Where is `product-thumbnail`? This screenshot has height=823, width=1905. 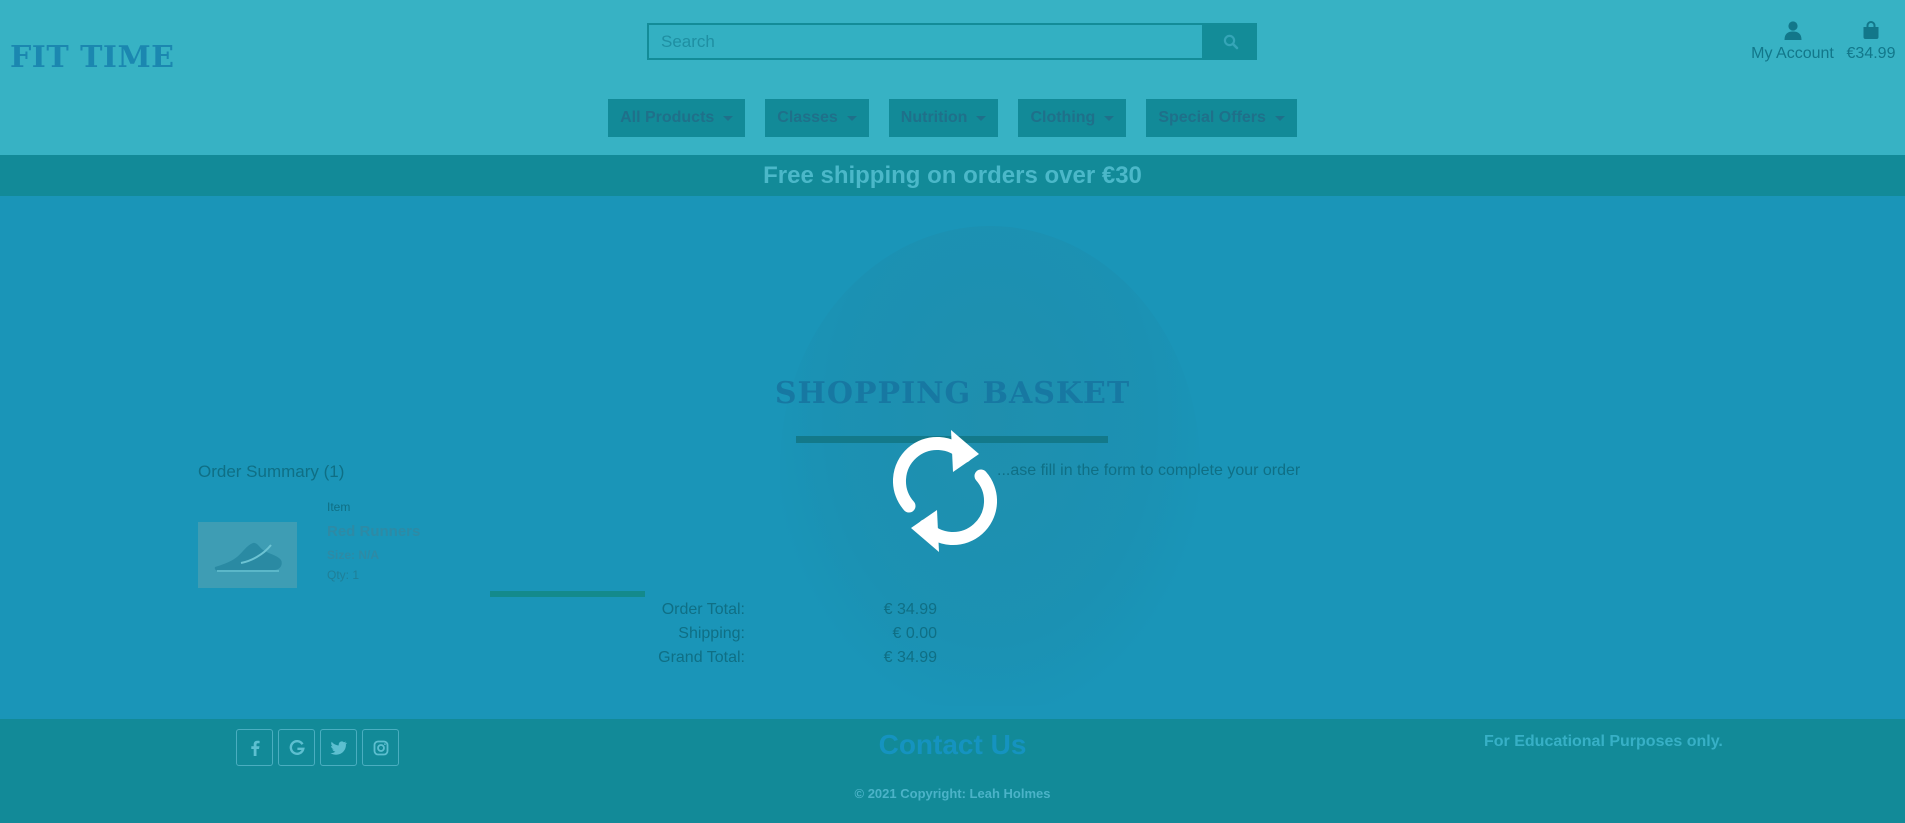 product-thumbnail is located at coordinates (247, 555).